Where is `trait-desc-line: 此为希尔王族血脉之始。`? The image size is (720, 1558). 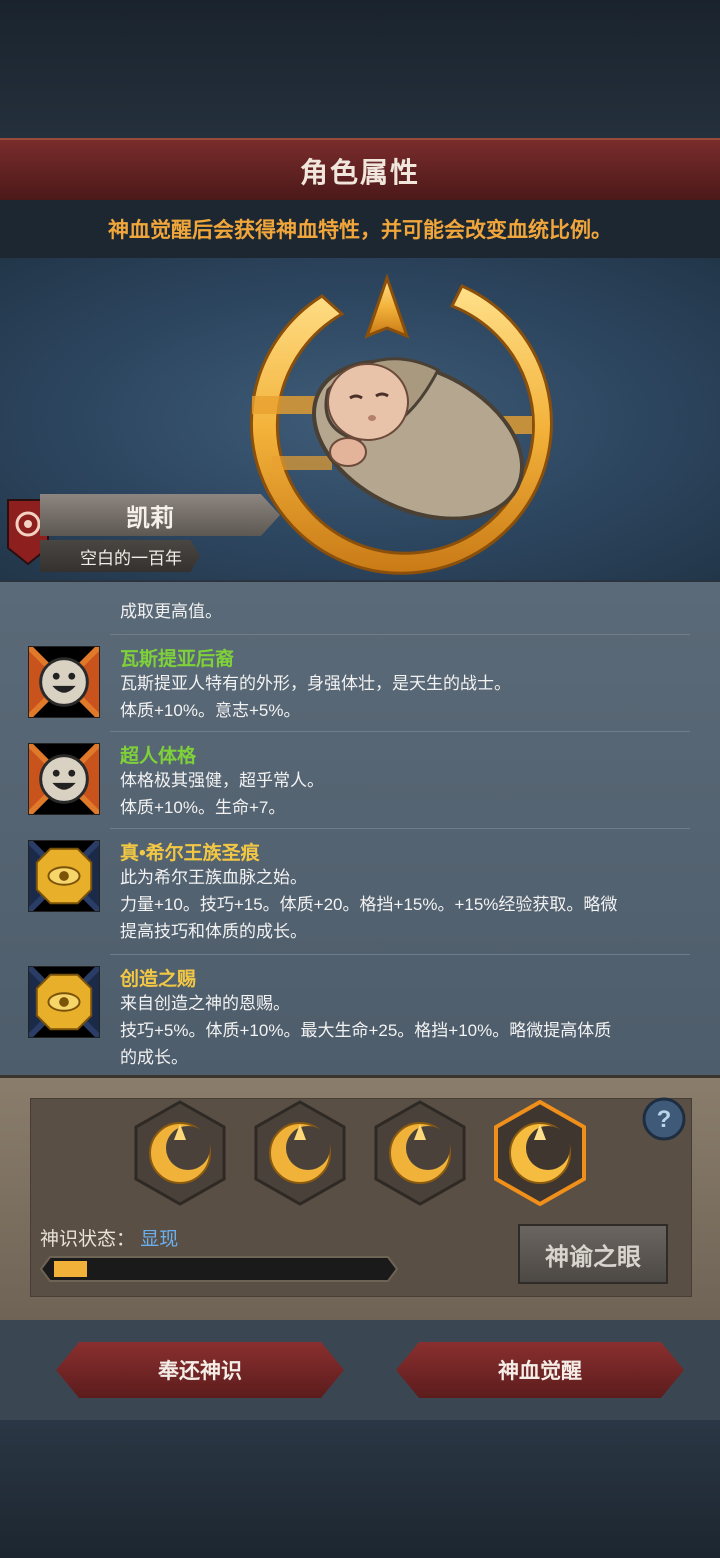 trait-desc-line: 此为希尔王族血脉之始。 is located at coordinates (213, 877).